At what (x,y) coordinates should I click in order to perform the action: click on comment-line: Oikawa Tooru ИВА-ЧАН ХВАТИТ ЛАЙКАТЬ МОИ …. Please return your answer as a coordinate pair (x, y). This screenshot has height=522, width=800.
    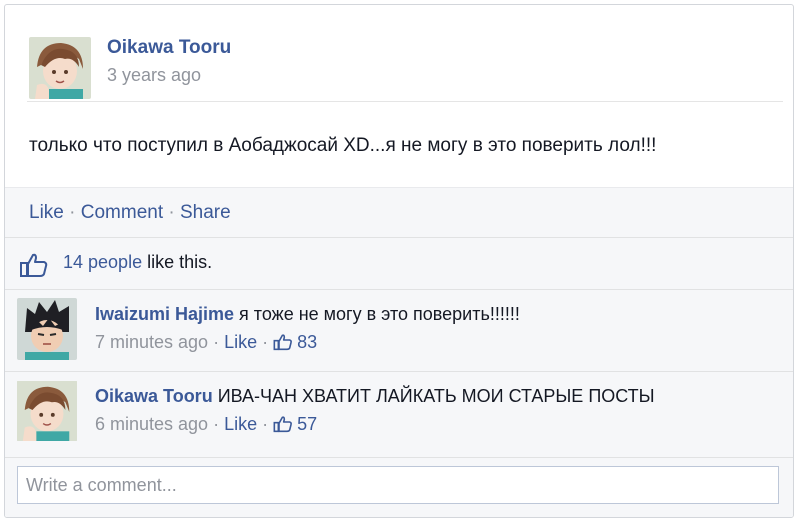
    Looking at the image, I should click on (375, 396).